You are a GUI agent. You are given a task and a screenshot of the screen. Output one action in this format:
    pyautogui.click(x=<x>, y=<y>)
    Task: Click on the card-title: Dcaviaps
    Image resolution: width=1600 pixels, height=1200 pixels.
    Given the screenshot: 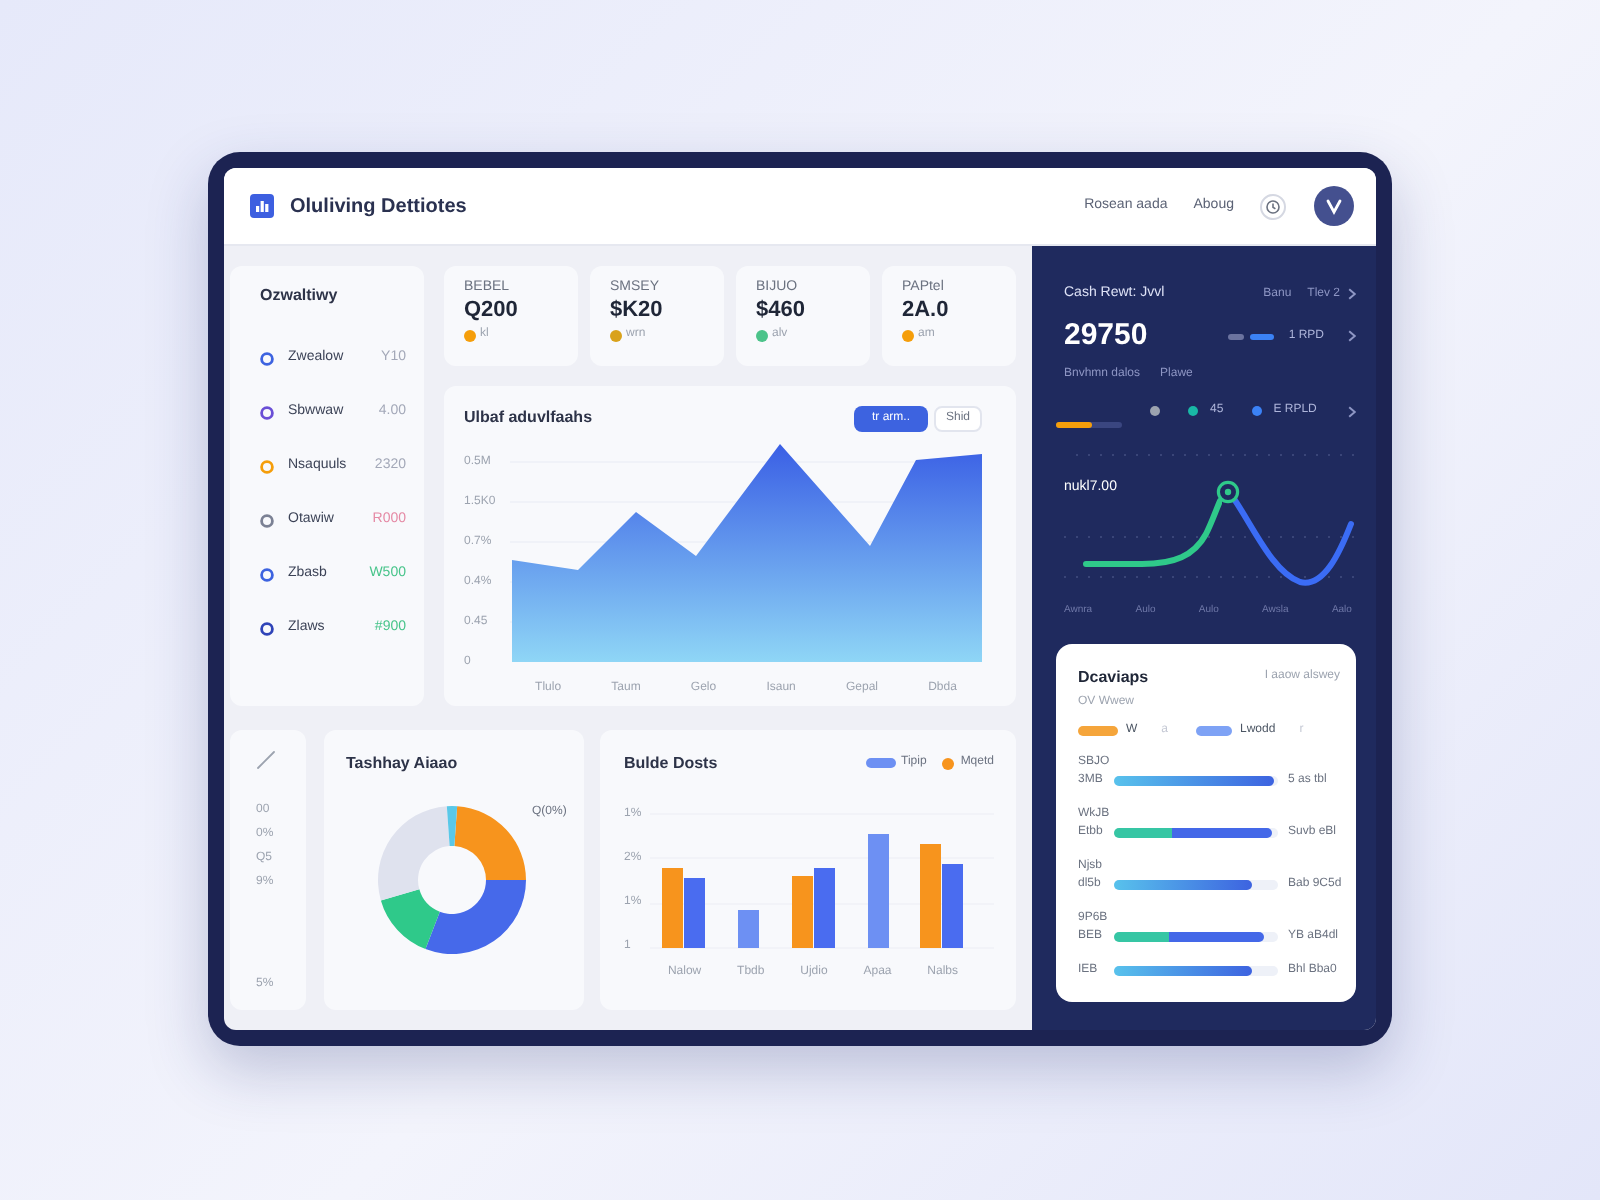 What is the action you would take?
    pyautogui.click(x=1114, y=677)
    